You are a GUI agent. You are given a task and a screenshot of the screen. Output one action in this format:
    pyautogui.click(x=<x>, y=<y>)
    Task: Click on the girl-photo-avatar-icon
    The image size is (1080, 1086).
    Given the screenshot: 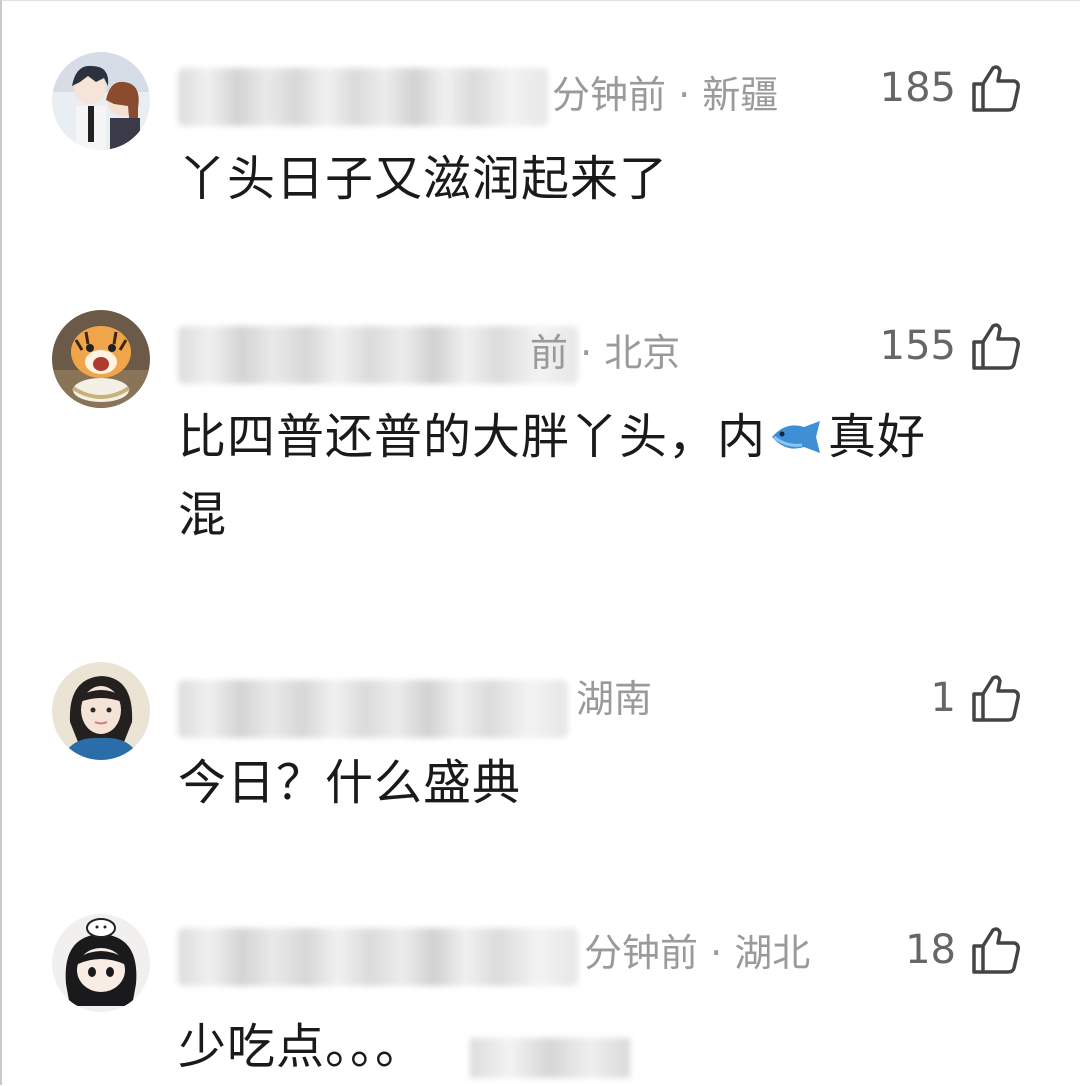 What is the action you would take?
    pyautogui.click(x=101, y=711)
    